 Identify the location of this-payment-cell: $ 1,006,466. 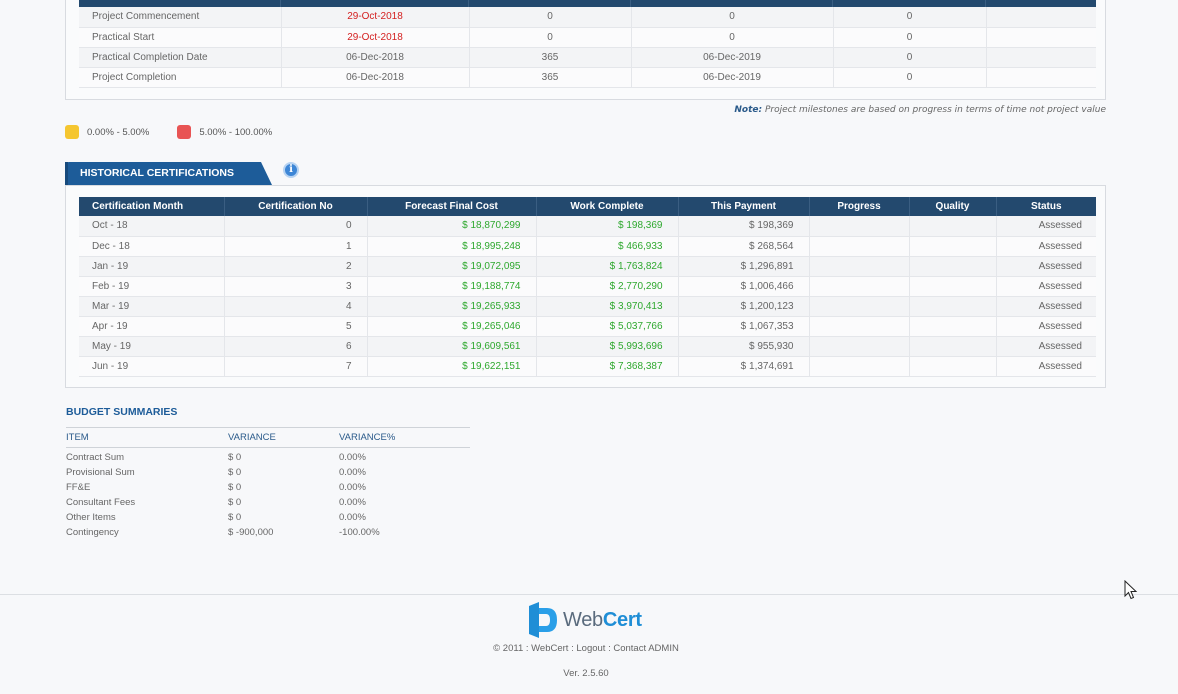
(744, 286).